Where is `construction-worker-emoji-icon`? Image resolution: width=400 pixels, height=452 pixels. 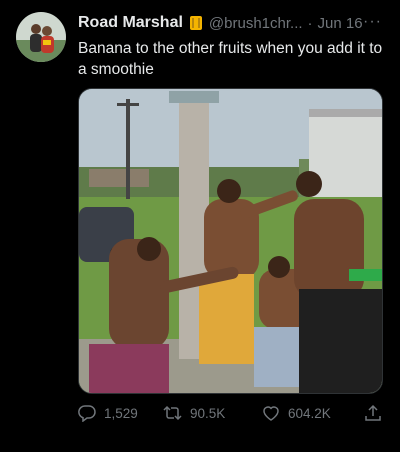 construction-worker-emoji-icon is located at coordinates (196, 23).